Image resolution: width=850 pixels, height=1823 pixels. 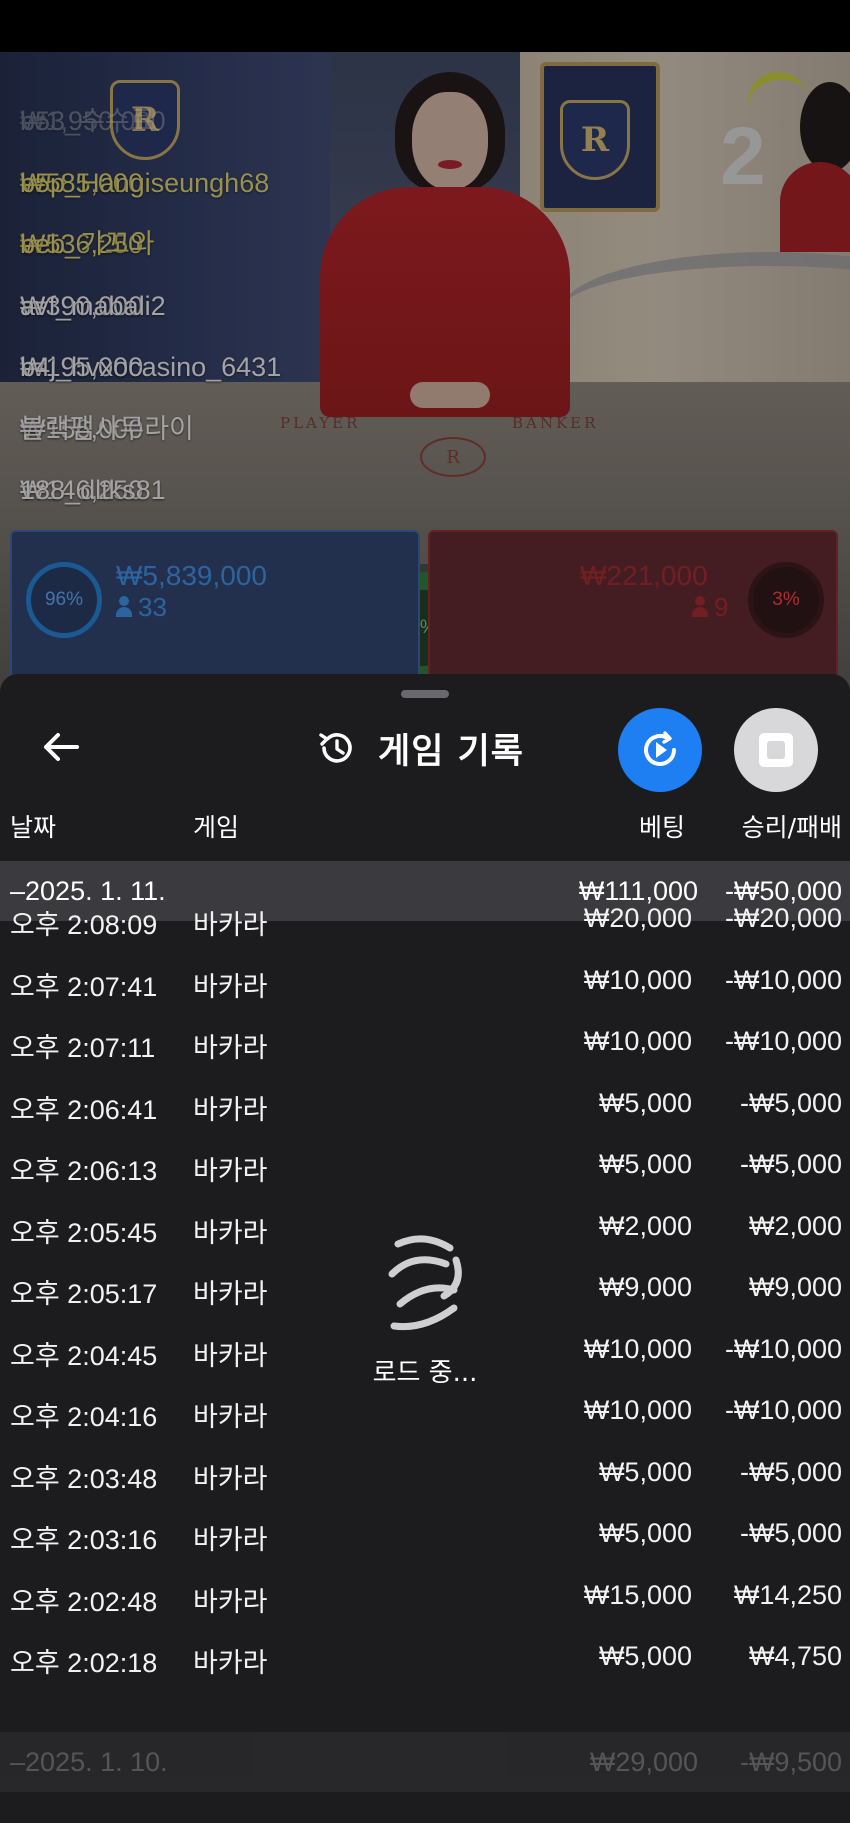 What do you see at coordinates (645, 1287) in the screenshot?
I see `row-bet: ₩9,000` at bounding box center [645, 1287].